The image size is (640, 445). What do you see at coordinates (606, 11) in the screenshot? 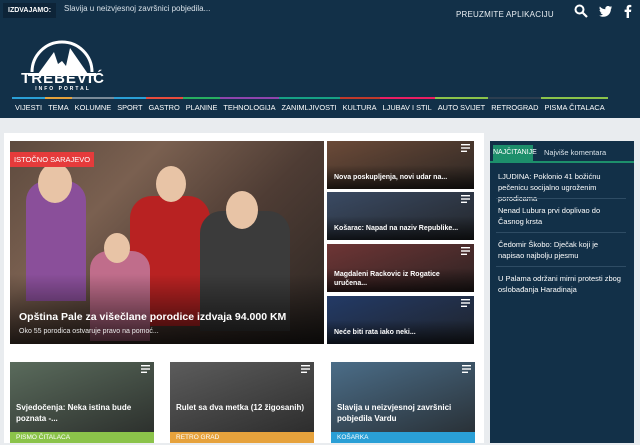
I see `twitter-icon` at bounding box center [606, 11].